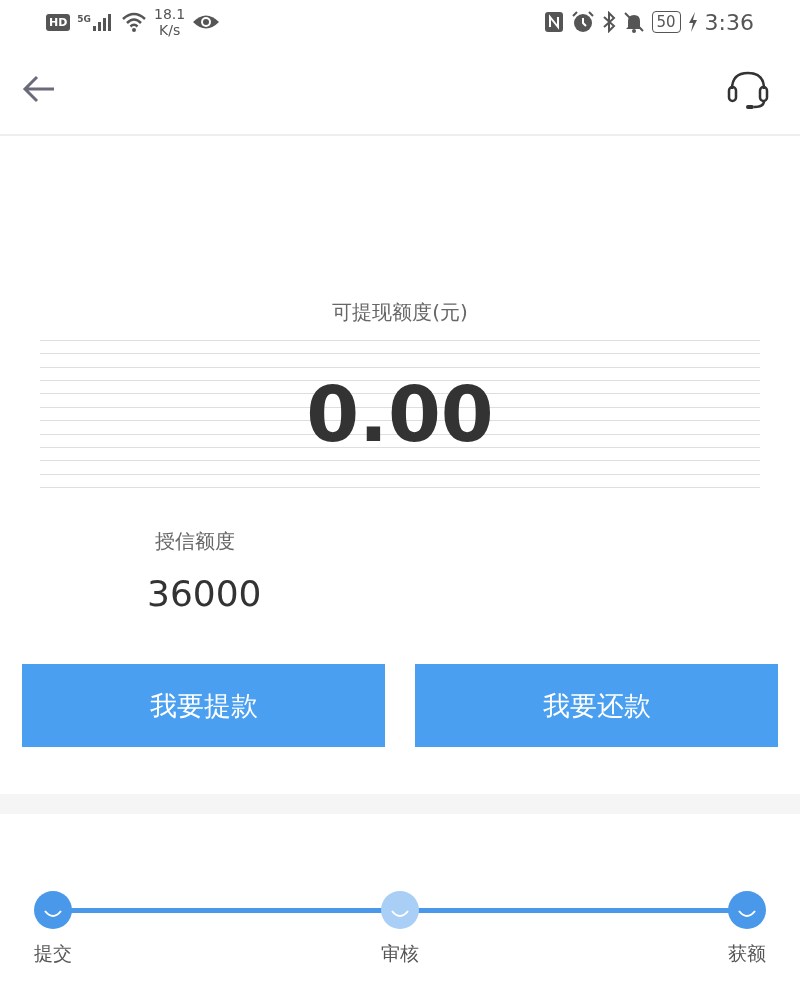 The height and width of the screenshot is (1007, 800). I want to click on charging-icon, so click(692, 22).